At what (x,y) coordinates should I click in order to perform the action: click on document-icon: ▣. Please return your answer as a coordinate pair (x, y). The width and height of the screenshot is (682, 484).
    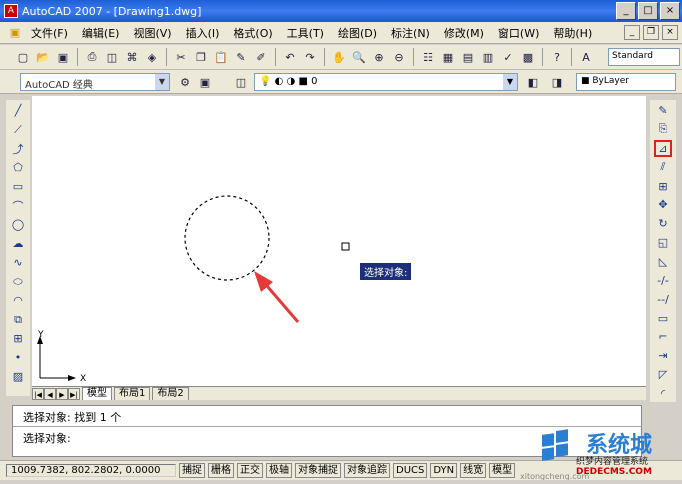
    Looking at the image, I should click on (15, 33).